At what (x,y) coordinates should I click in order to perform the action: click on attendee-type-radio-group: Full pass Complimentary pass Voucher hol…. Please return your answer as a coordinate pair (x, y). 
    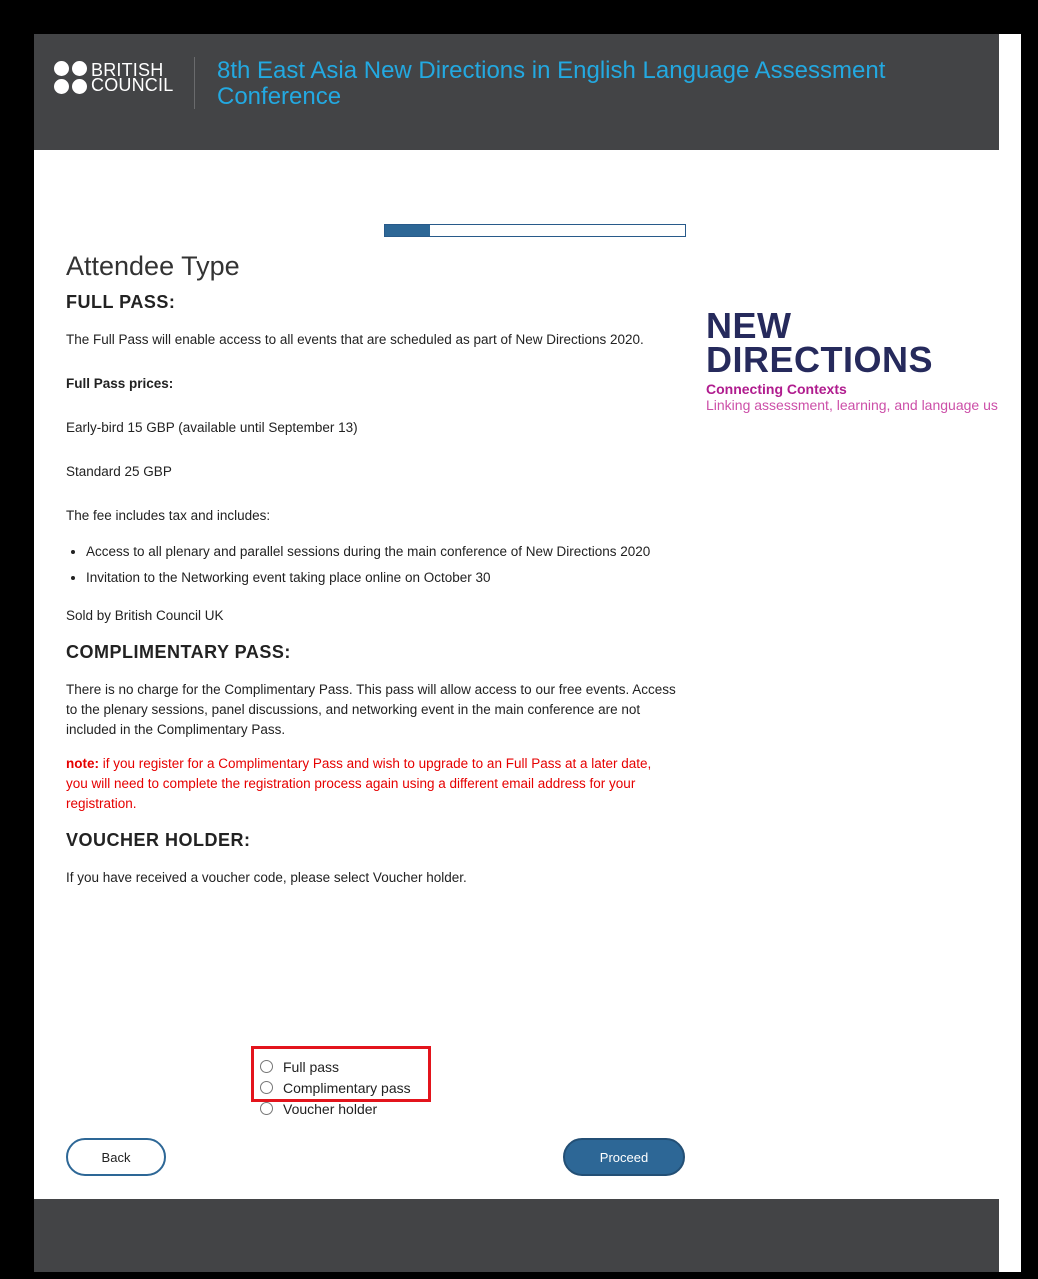
    Looking at the image, I should click on (335, 1087).